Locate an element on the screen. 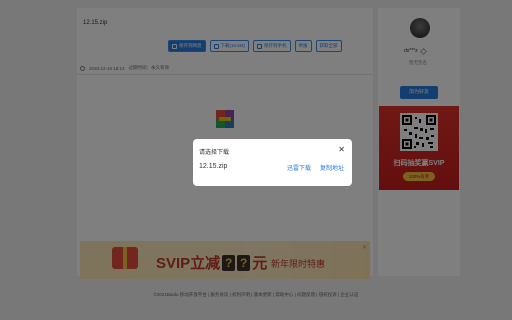  dialog-title: 请选择下载 is located at coordinates (214, 153).